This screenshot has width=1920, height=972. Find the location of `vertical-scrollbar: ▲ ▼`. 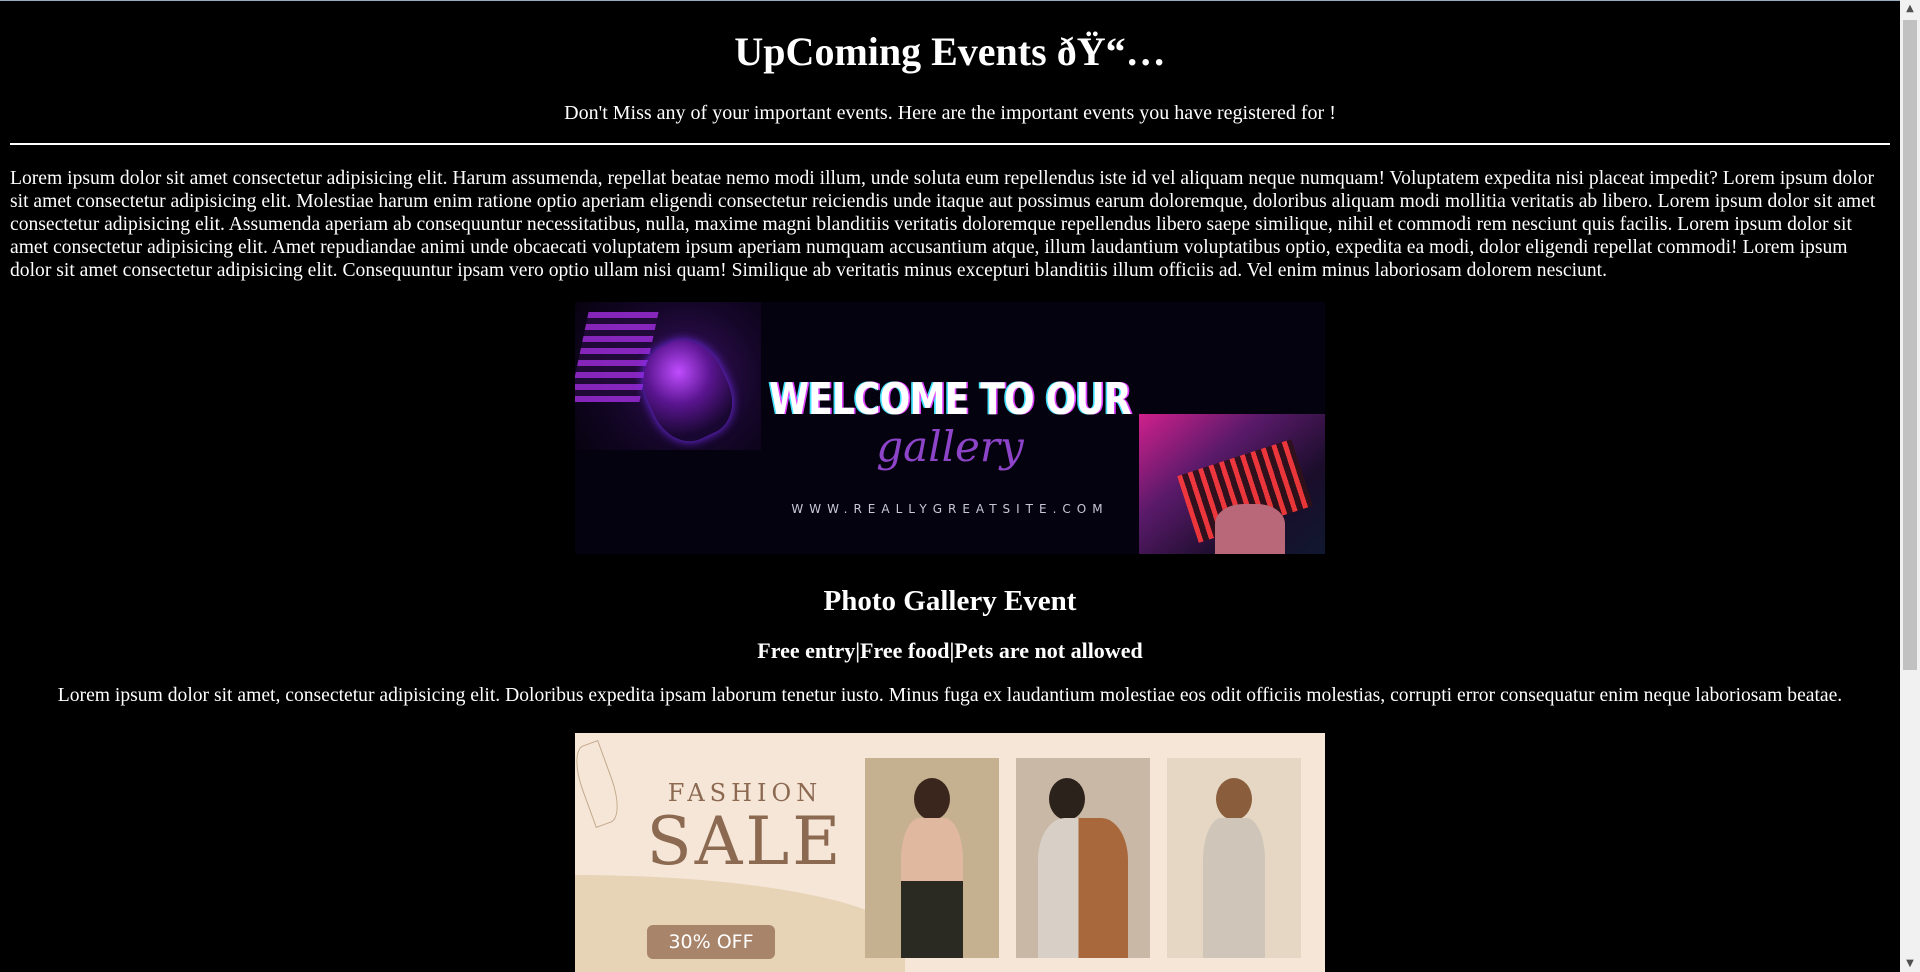

vertical-scrollbar: ▲ ▼ is located at coordinates (1910, 486).